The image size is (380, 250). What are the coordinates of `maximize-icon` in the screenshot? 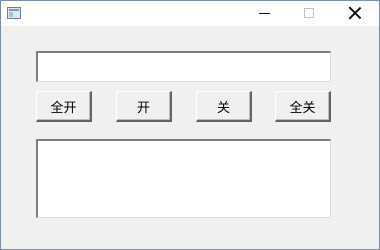 It's located at (309, 13).